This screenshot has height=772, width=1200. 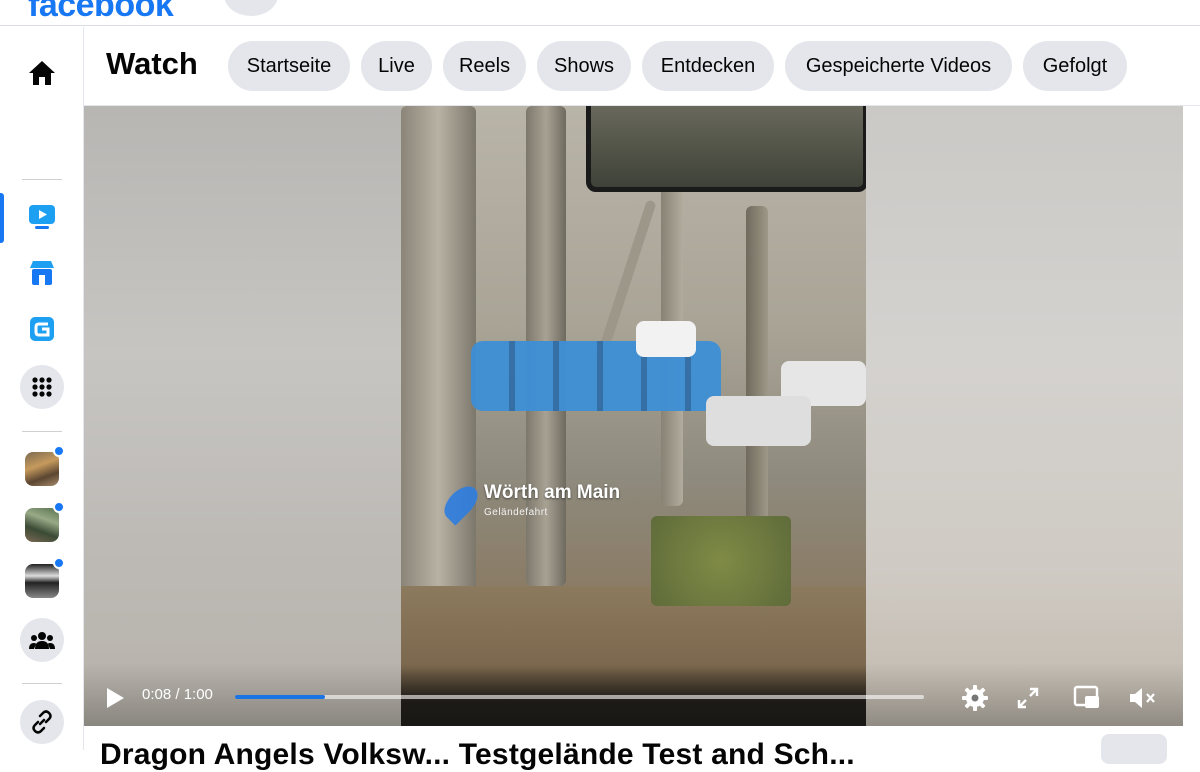 What do you see at coordinates (552, 492) in the screenshot?
I see `video-location-overlay: Wörth am Main` at bounding box center [552, 492].